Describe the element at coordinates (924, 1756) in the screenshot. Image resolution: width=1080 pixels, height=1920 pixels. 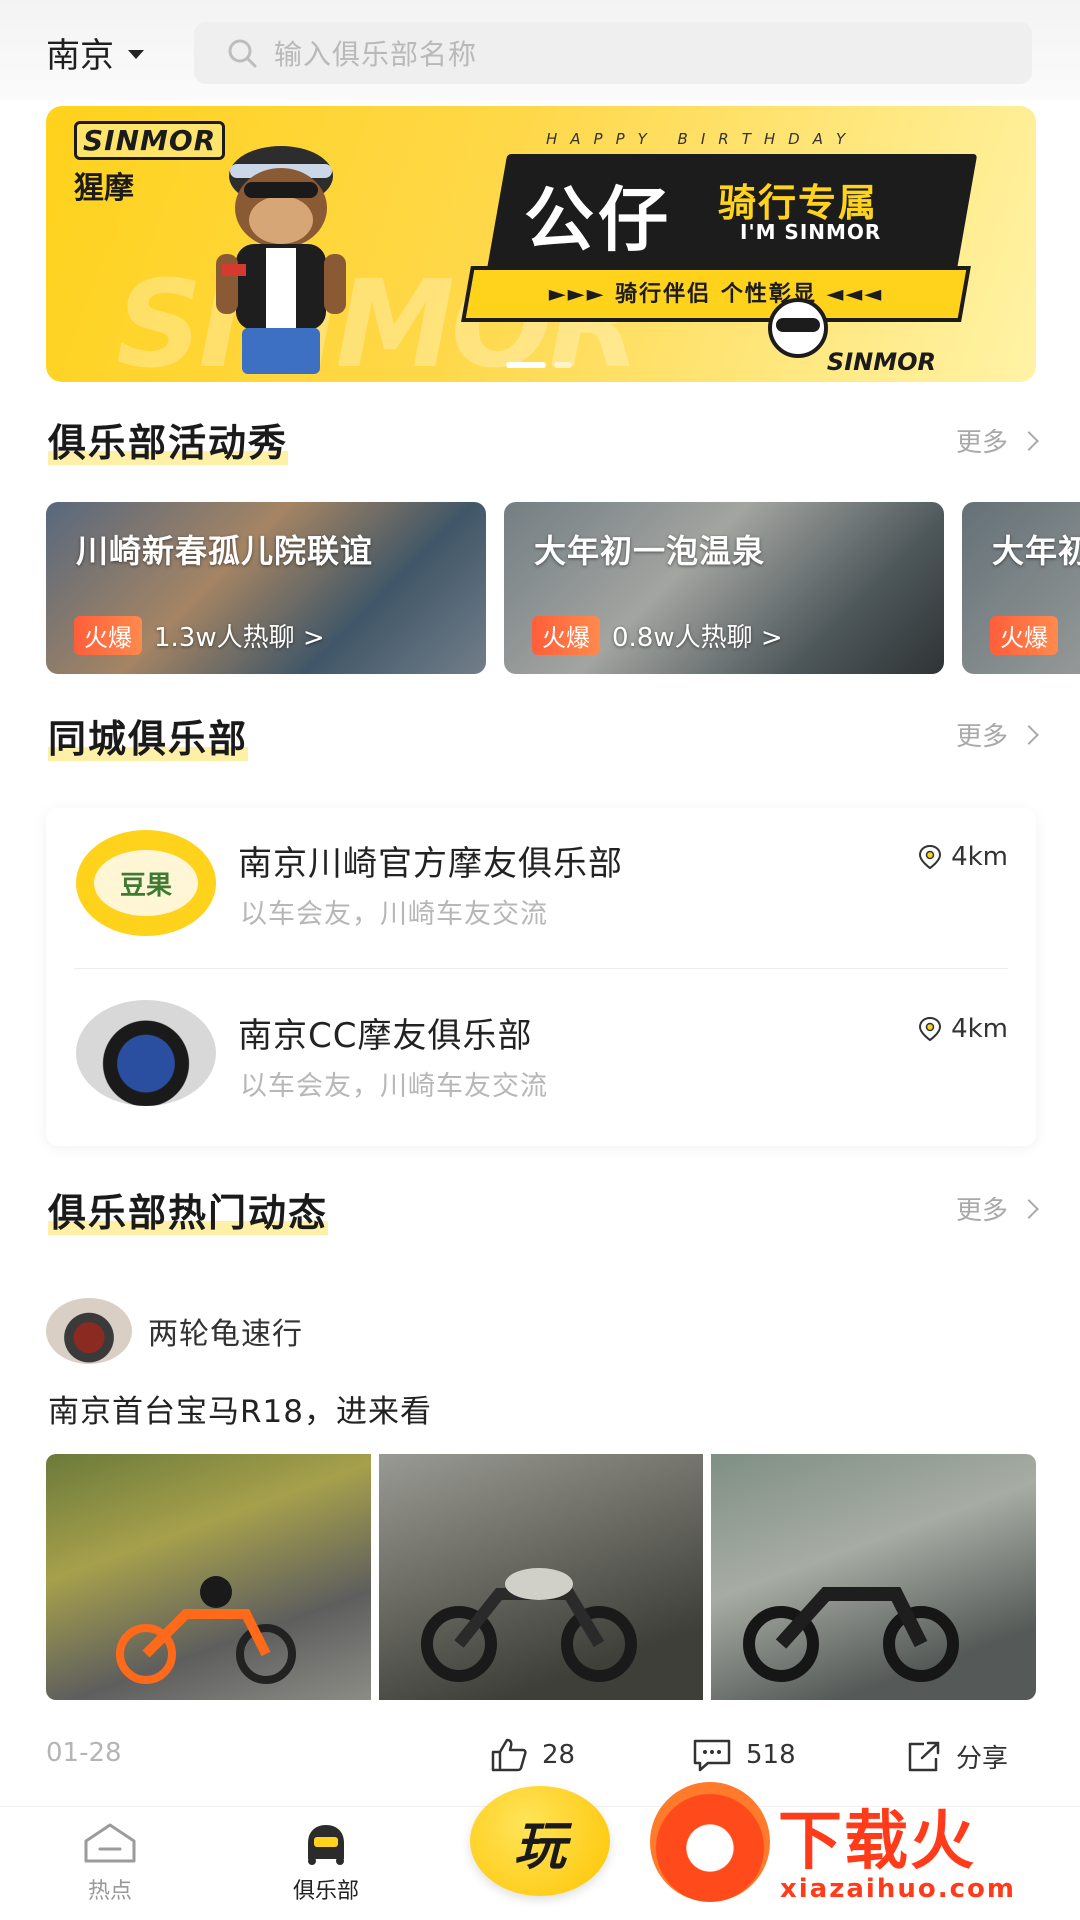
I see `share-icon` at that location.